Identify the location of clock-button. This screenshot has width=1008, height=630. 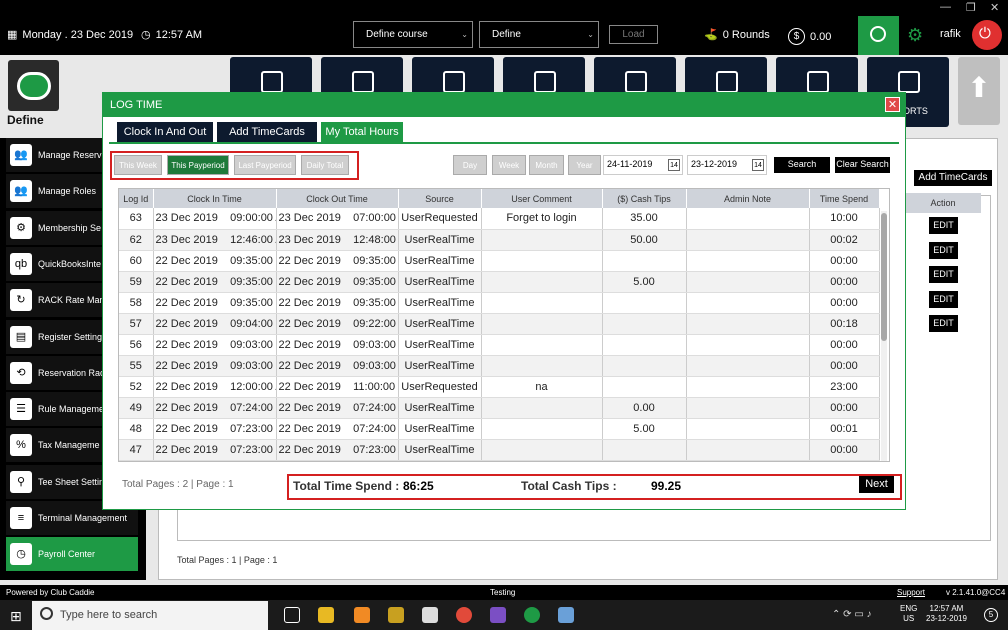
(878, 35).